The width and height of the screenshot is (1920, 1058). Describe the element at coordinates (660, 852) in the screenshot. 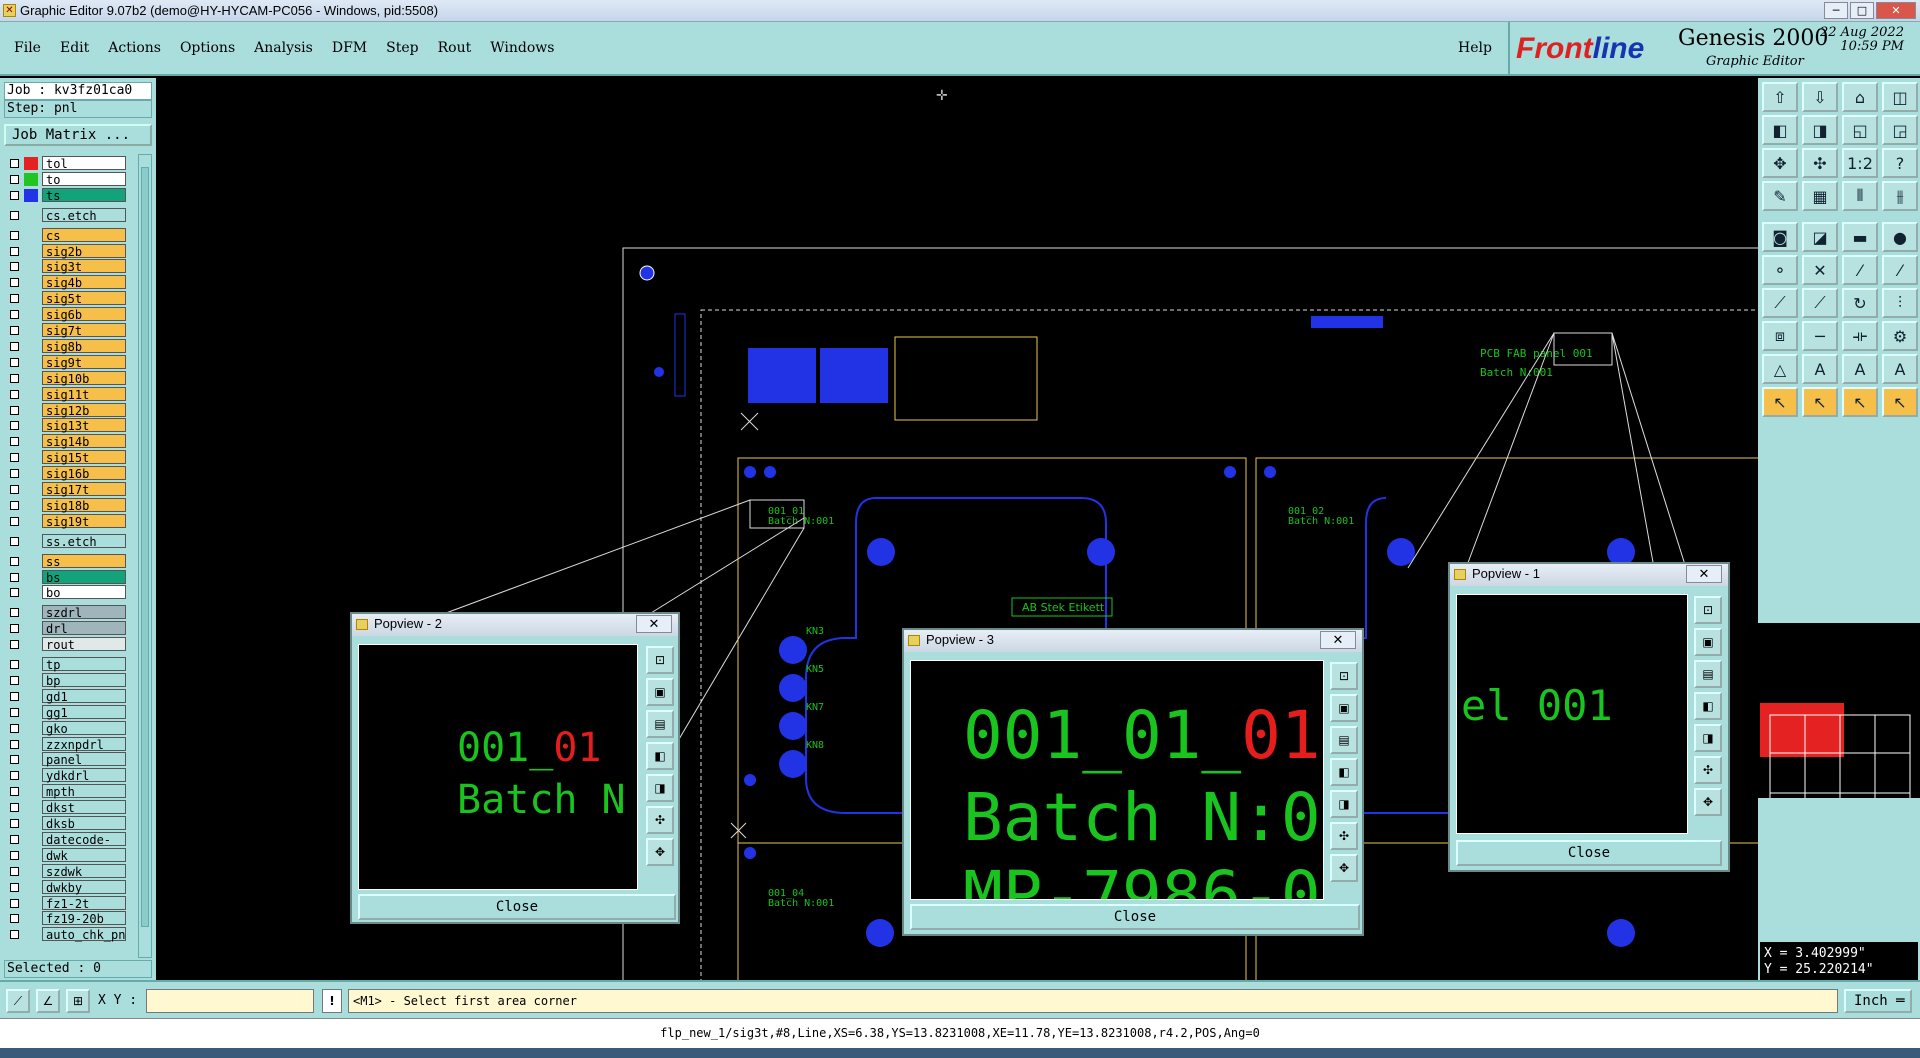

I see `center-icon: ✥` at that location.